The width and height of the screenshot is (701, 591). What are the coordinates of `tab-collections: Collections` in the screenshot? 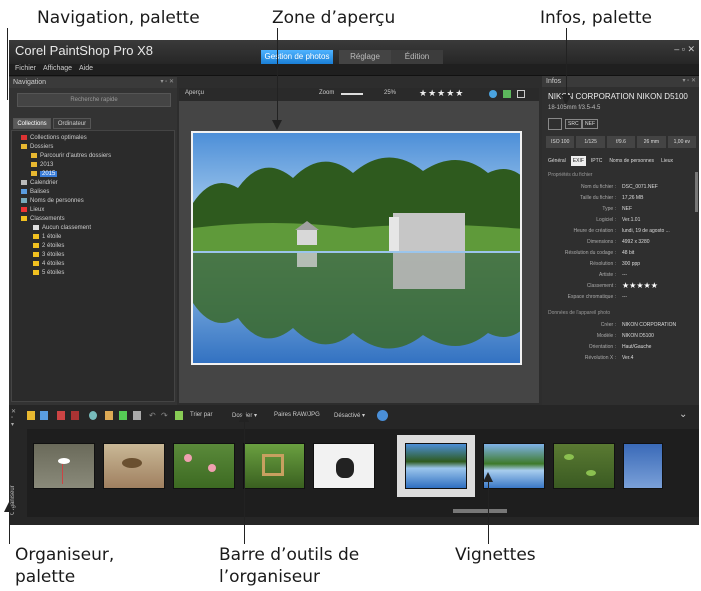 It's located at (32, 123).